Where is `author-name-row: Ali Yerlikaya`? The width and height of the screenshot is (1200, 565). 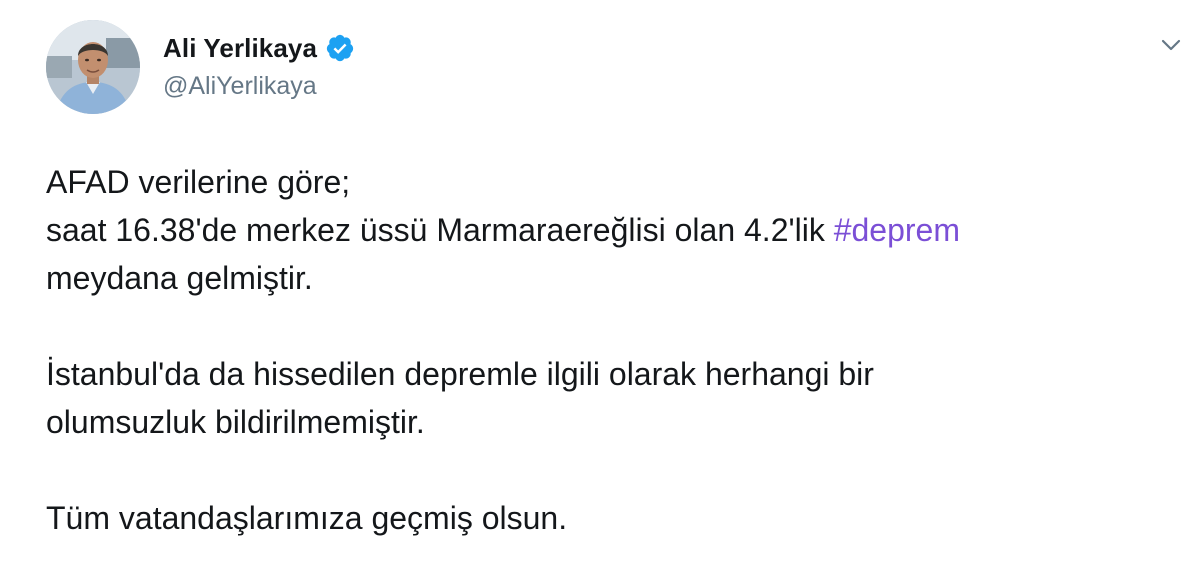 author-name-row: Ali Yerlikaya is located at coordinates (259, 48).